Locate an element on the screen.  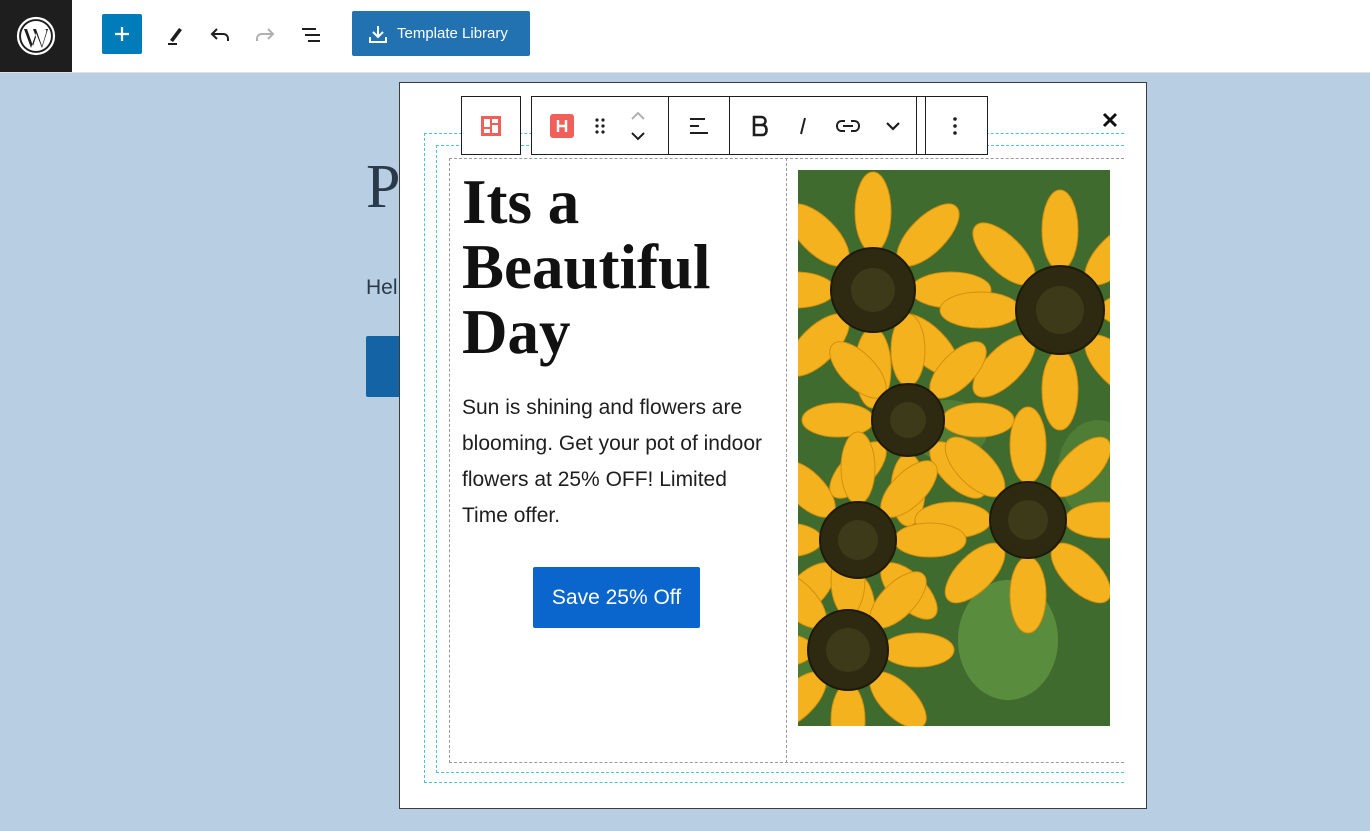
bold-icon is located at coordinates (760, 125).